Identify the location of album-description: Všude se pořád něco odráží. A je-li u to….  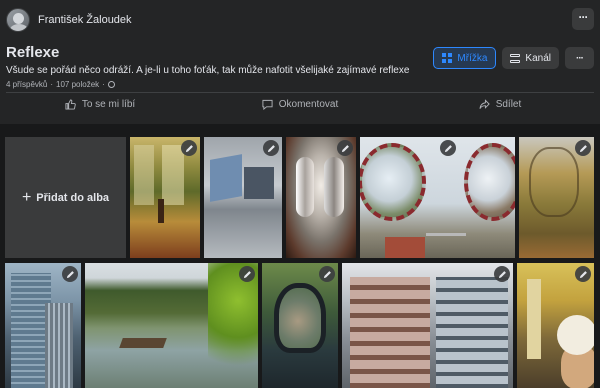
(208, 70).